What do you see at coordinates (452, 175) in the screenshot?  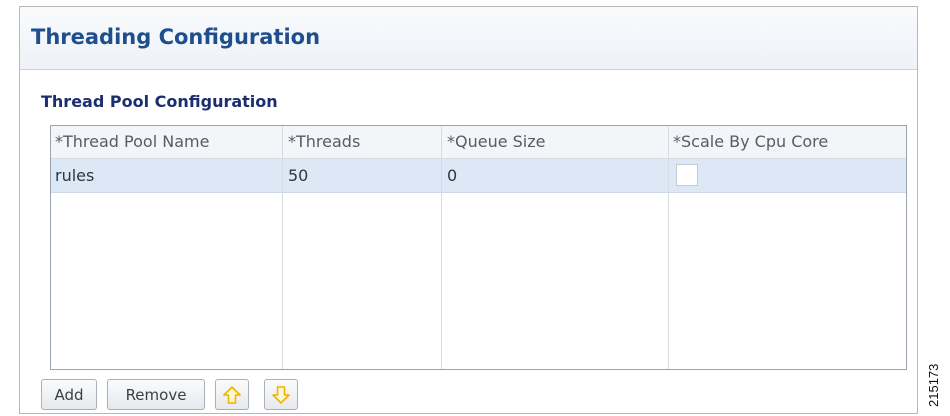 I see `cell-queue-size: 0` at bounding box center [452, 175].